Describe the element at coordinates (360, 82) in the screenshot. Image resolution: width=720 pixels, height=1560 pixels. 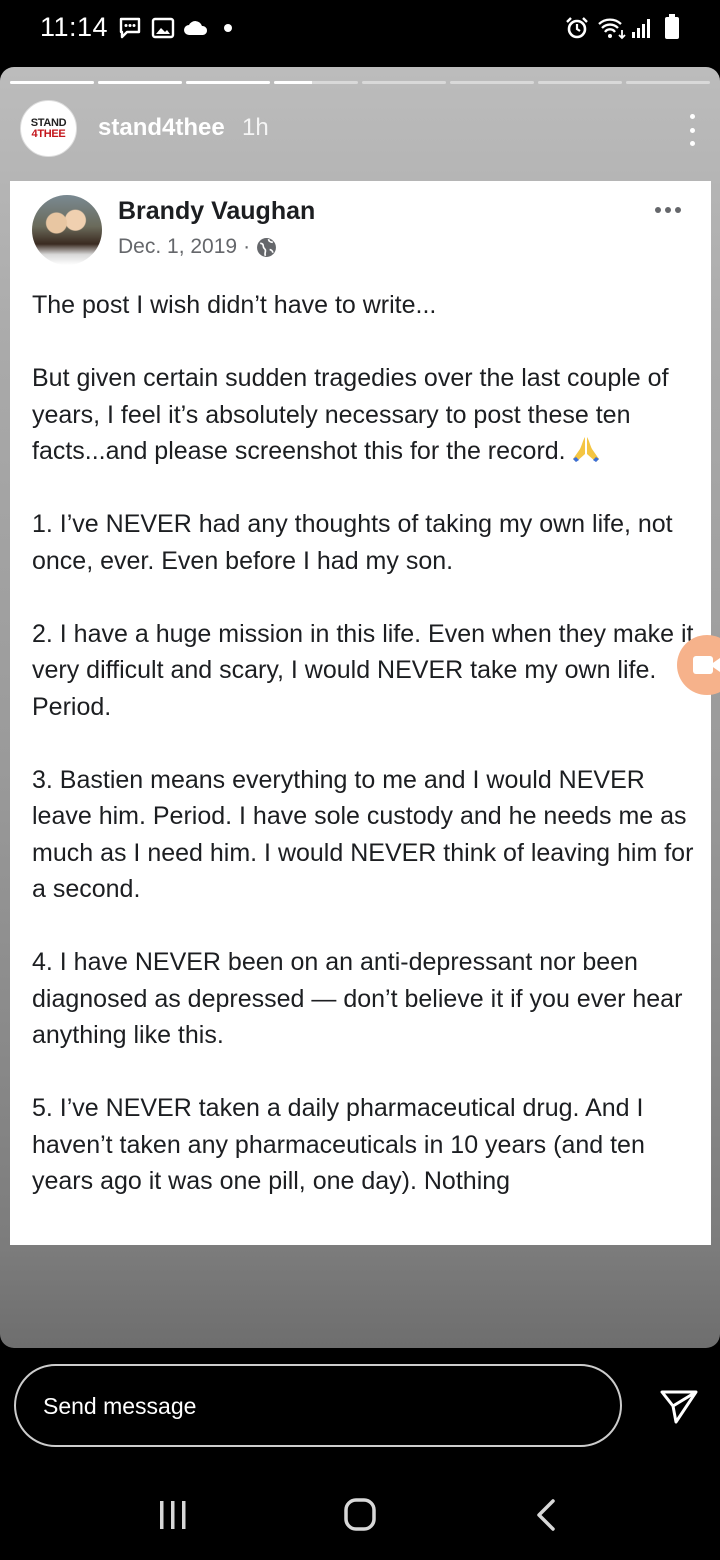
I see `story-progress-bar` at that location.